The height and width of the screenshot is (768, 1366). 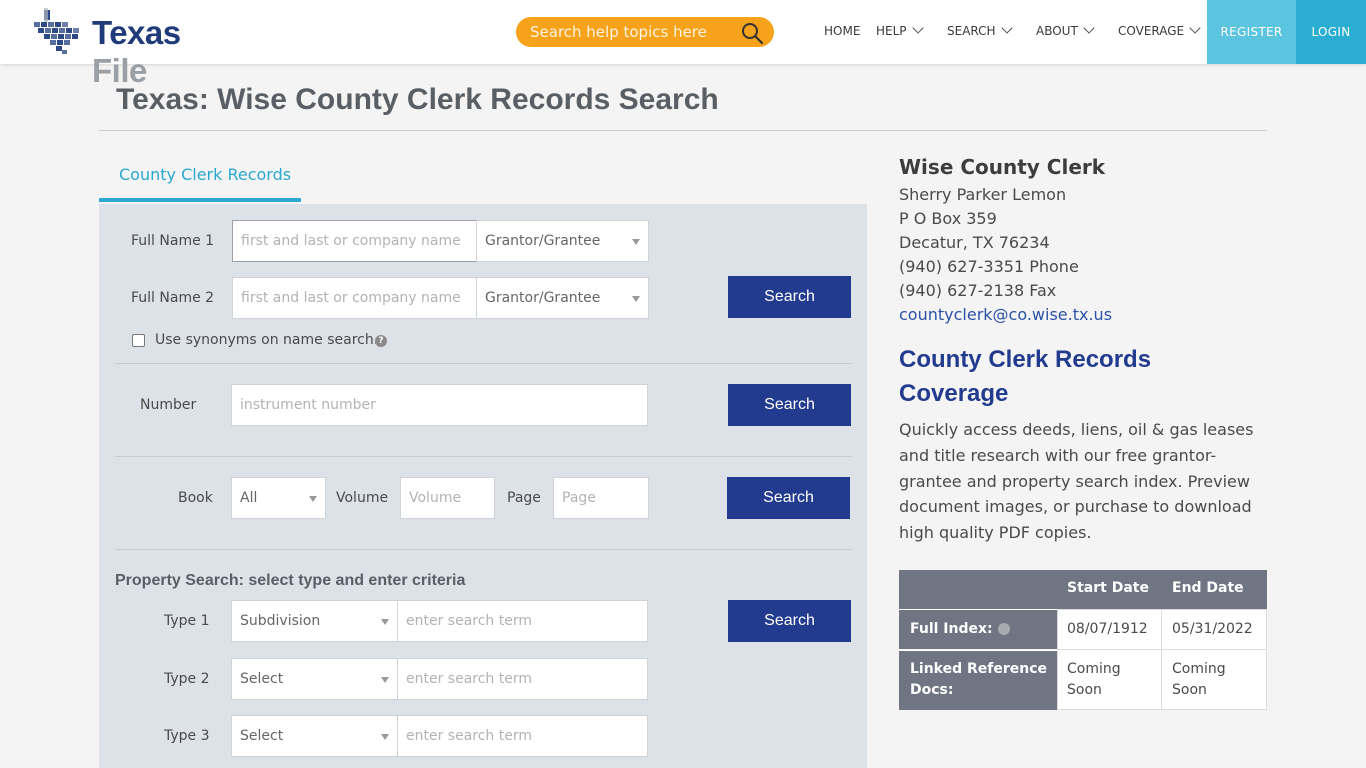 I want to click on clerk-phone: (940) 627-3351 Phone, so click(x=989, y=266).